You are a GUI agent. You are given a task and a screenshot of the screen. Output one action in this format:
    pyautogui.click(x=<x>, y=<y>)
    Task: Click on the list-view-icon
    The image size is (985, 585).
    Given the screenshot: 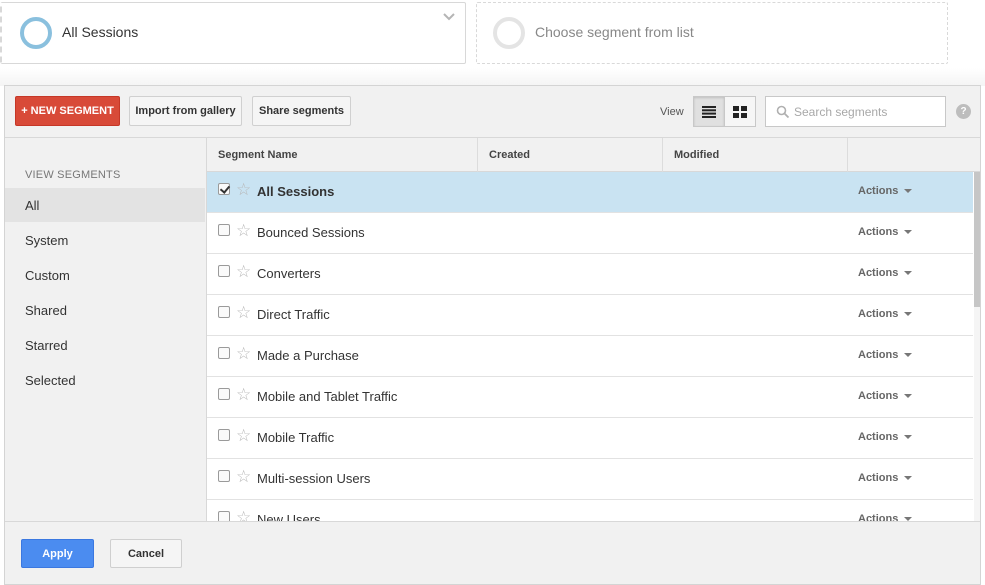 What is the action you would take?
    pyautogui.click(x=709, y=111)
    